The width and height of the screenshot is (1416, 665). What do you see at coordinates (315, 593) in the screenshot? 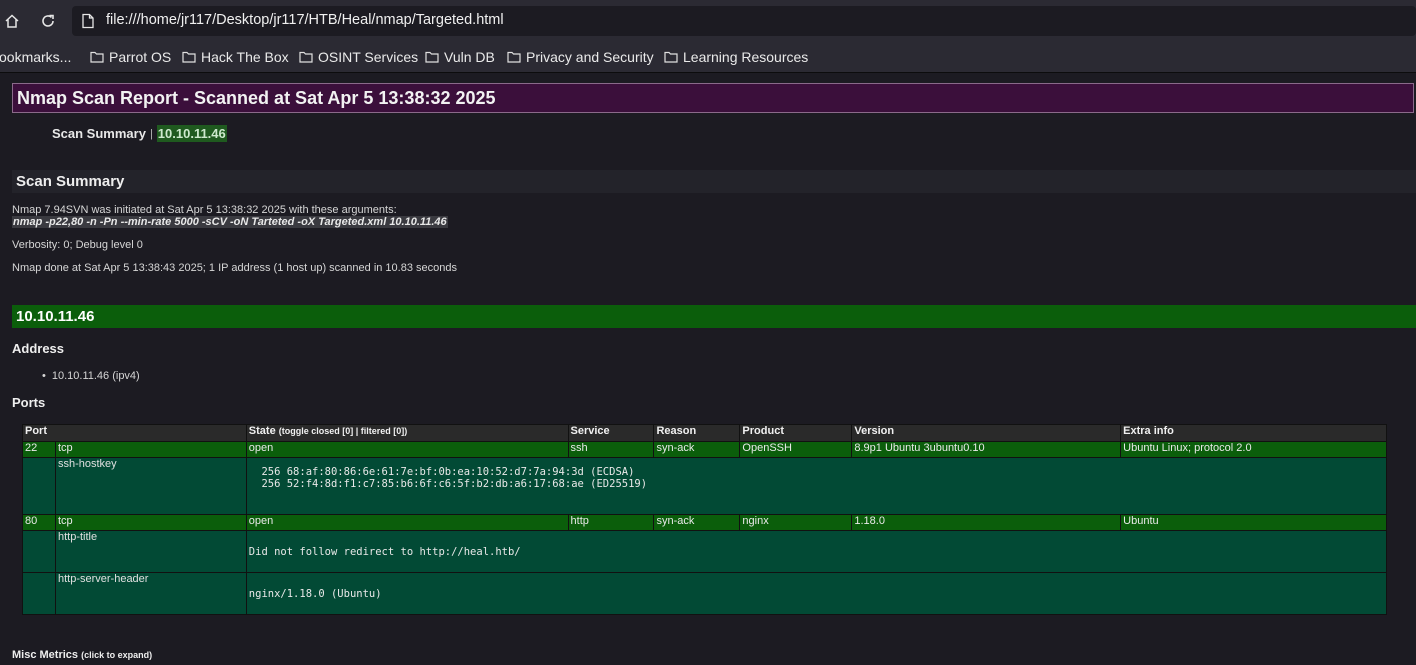
I see `script-output: nginx/1.18.0 (Ubuntu)` at bounding box center [315, 593].